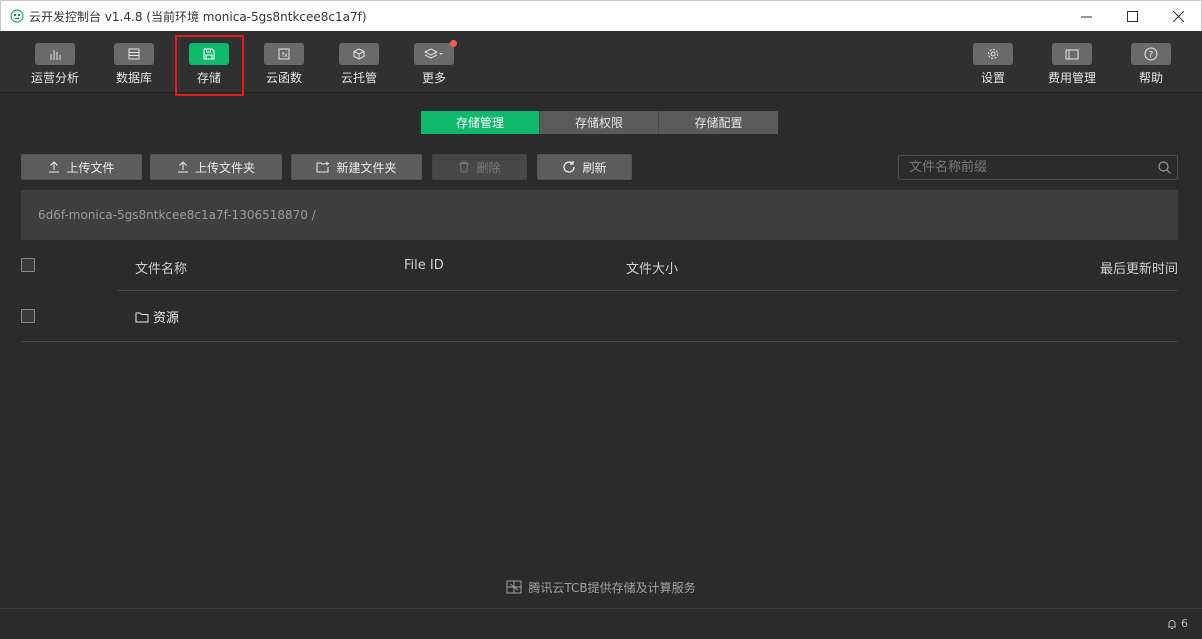 This screenshot has height=639, width=1202. I want to click on main-toolbar: 运营分析 数据库 存储 fx 云函数 云托管 更多 设置 费用管理 ? 帮助, so click(601, 62).